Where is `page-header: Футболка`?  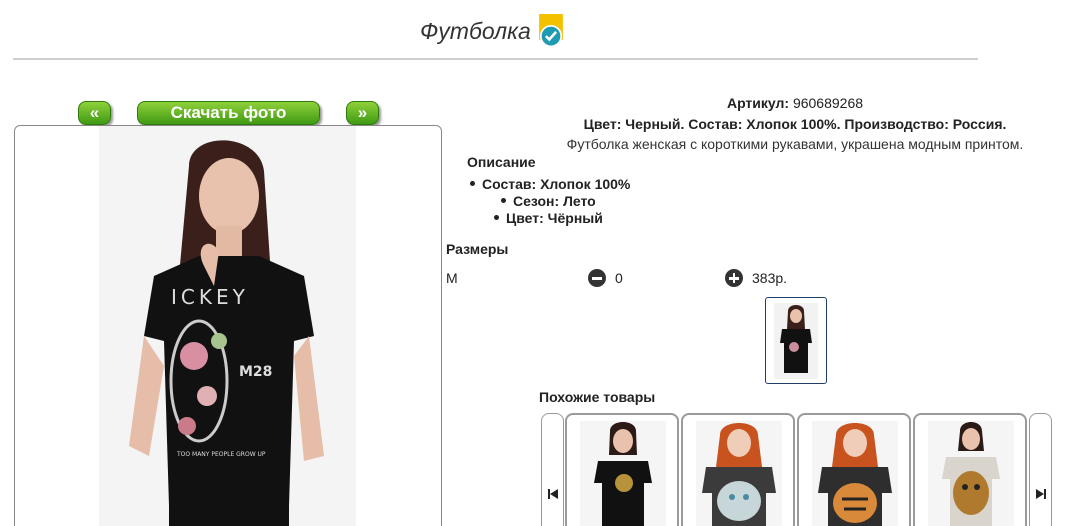 page-header: Футболка is located at coordinates (495, 33).